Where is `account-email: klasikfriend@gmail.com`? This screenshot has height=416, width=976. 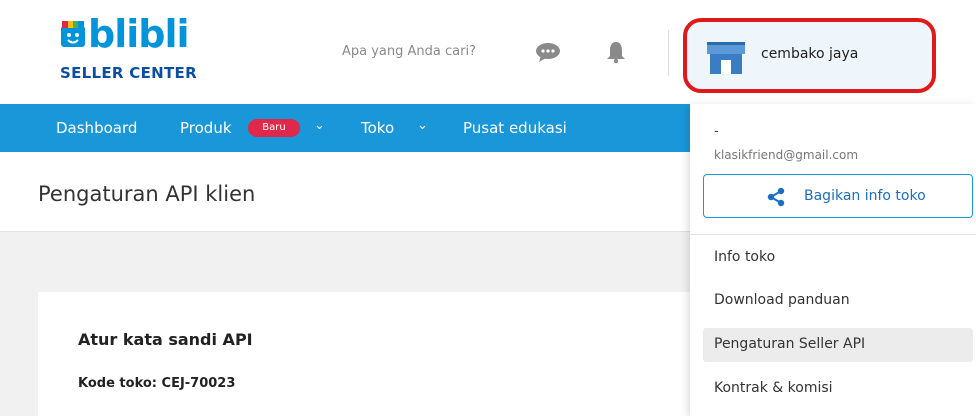
account-email: klasikfriend@gmail.com is located at coordinates (786, 155).